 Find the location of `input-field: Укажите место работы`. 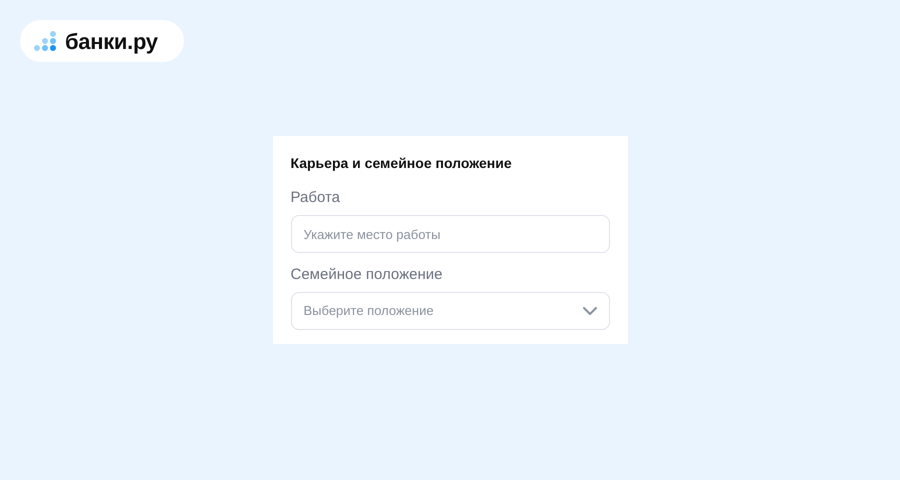

input-field: Укажите место работы is located at coordinates (450, 234).